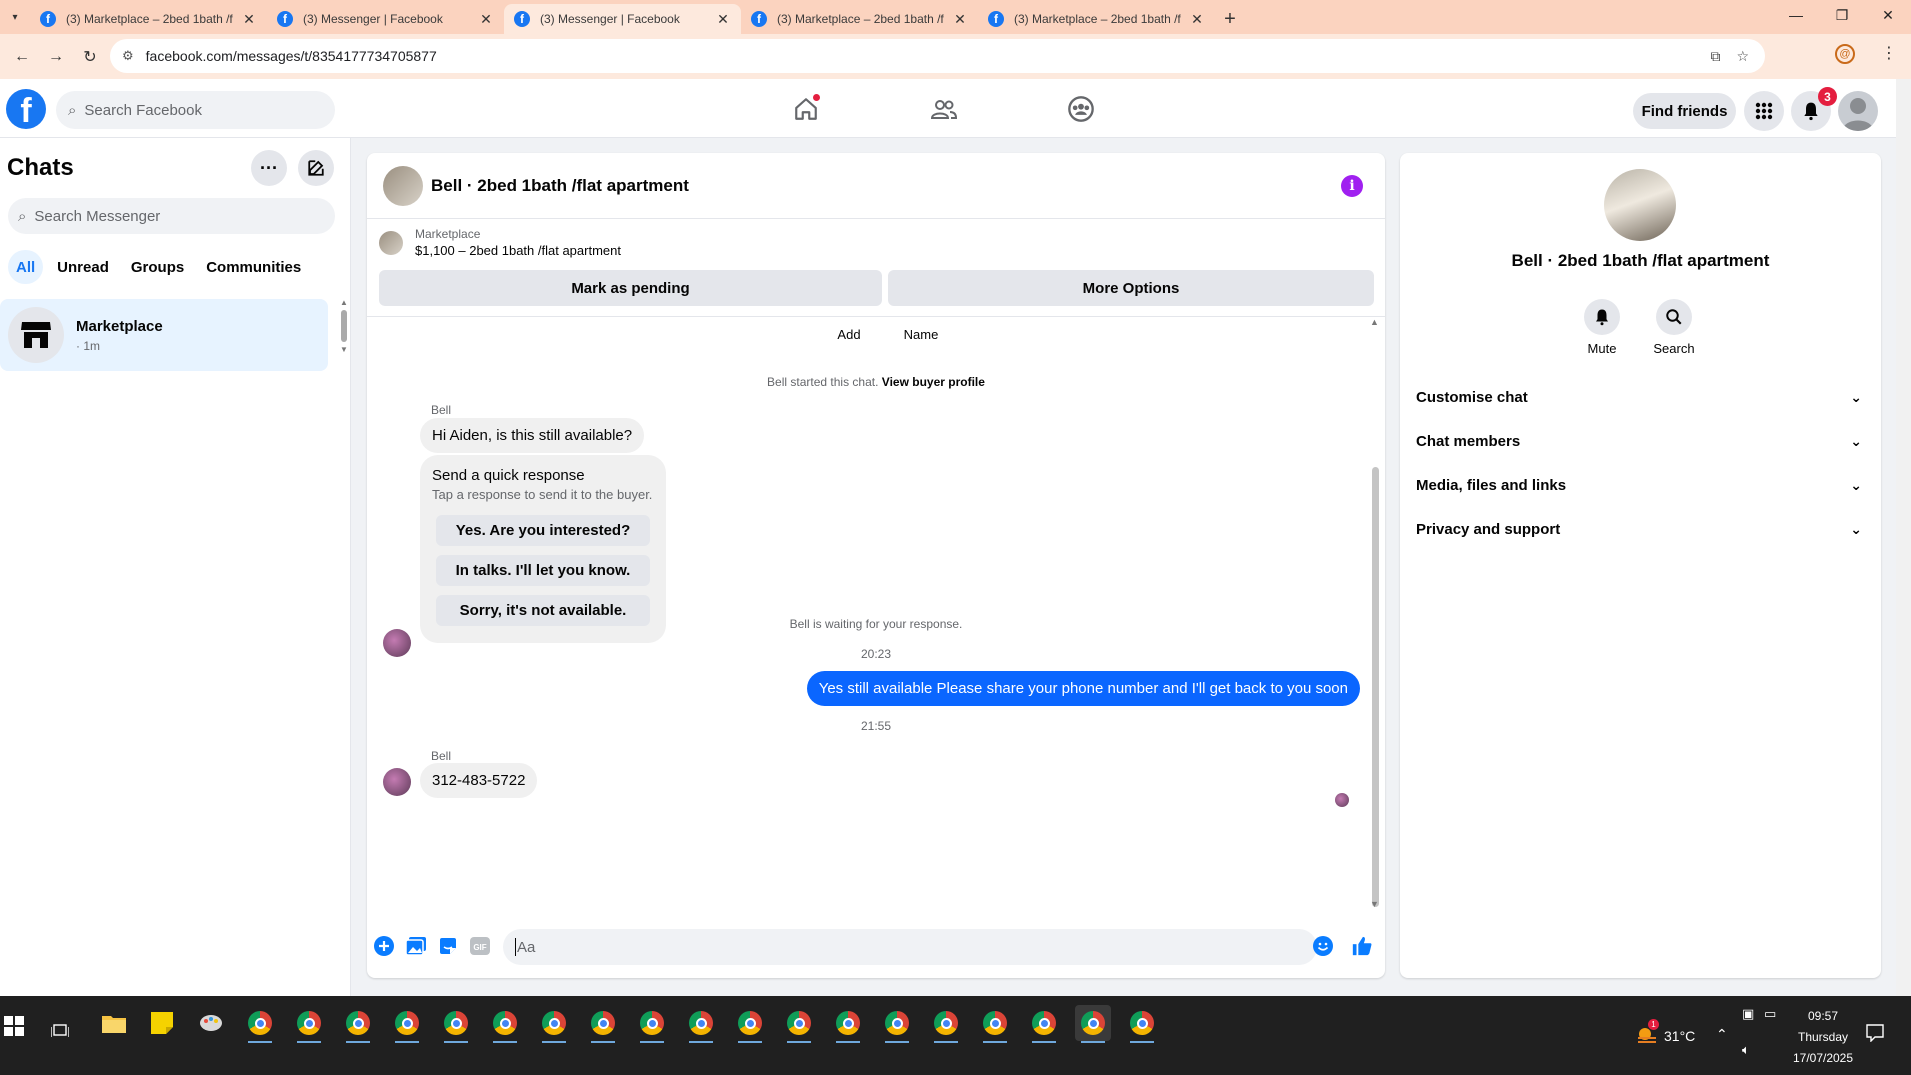 This screenshot has height=1075, width=1911. Describe the element at coordinates (1814, 109) in the screenshot. I see `notifications-bell-icon: 3` at that location.